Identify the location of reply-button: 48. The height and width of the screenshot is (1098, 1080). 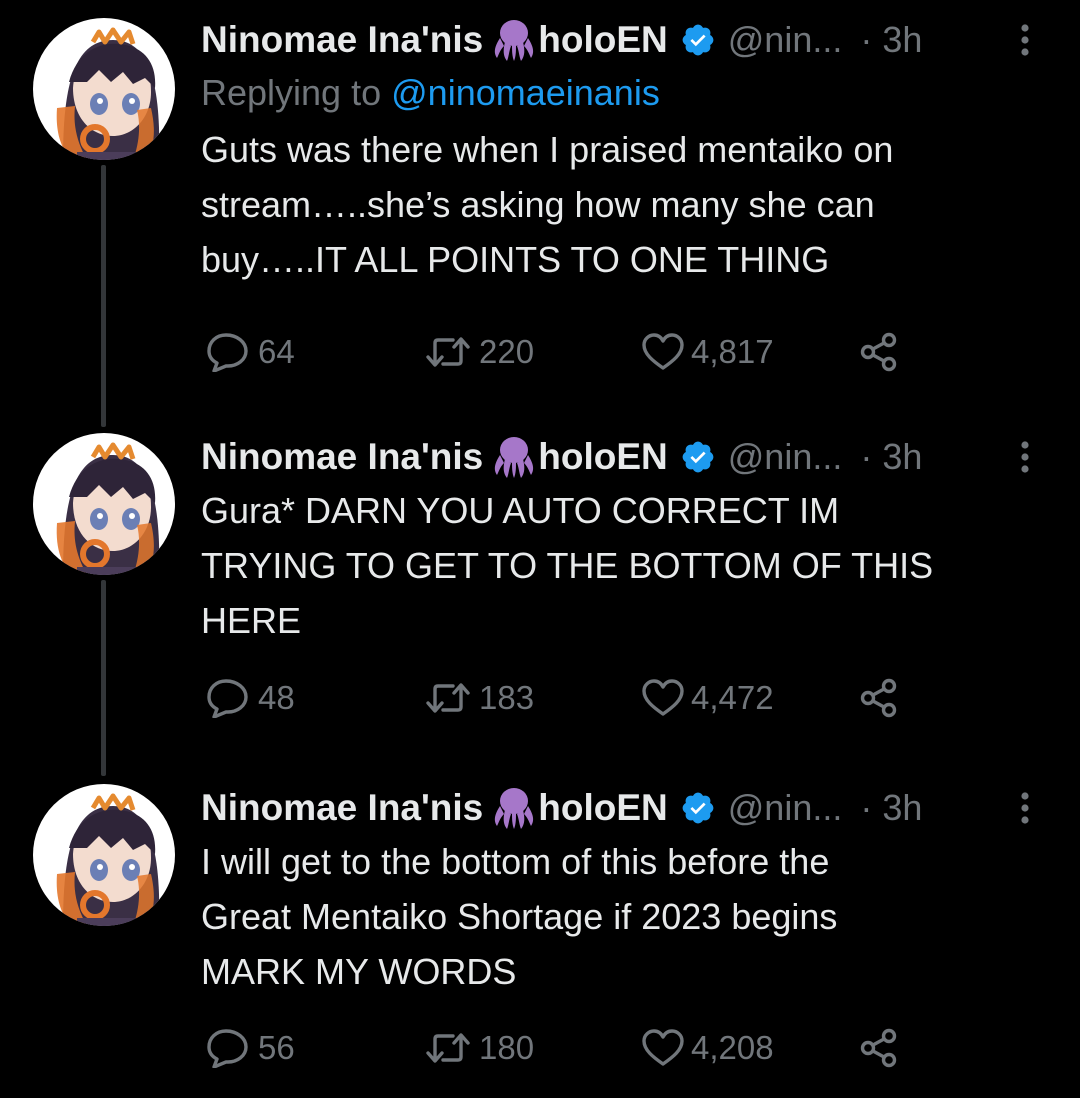
(250, 698).